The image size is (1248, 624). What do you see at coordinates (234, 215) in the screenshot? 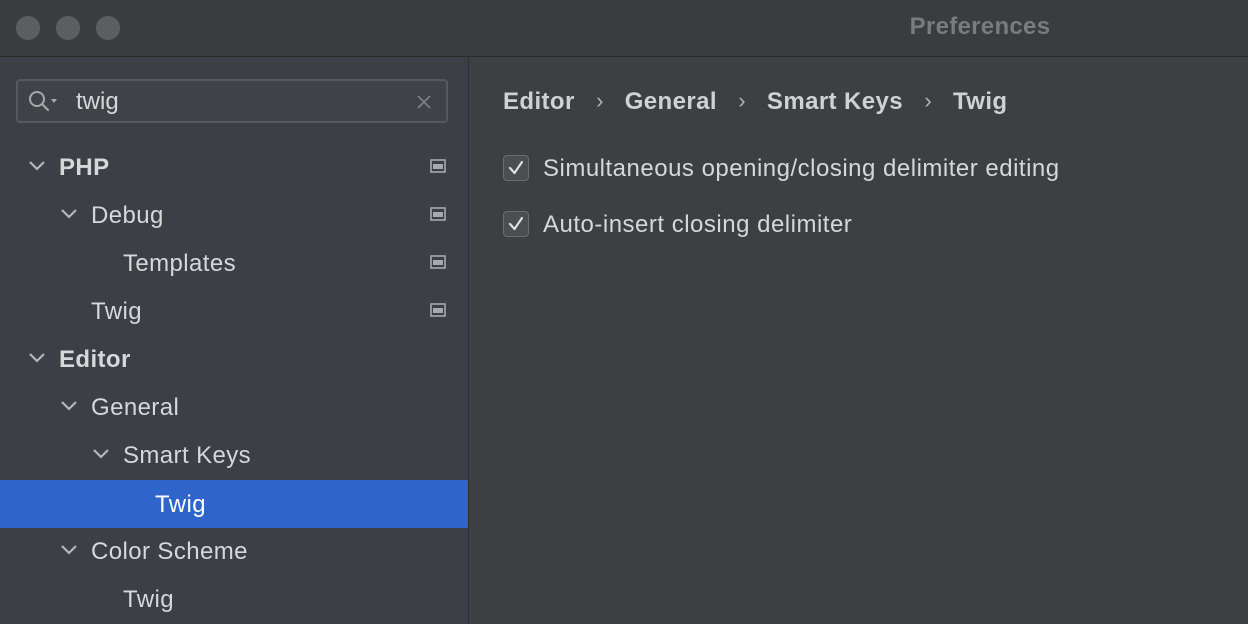
I see `tree-item-debug: Debug` at bounding box center [234, 215].